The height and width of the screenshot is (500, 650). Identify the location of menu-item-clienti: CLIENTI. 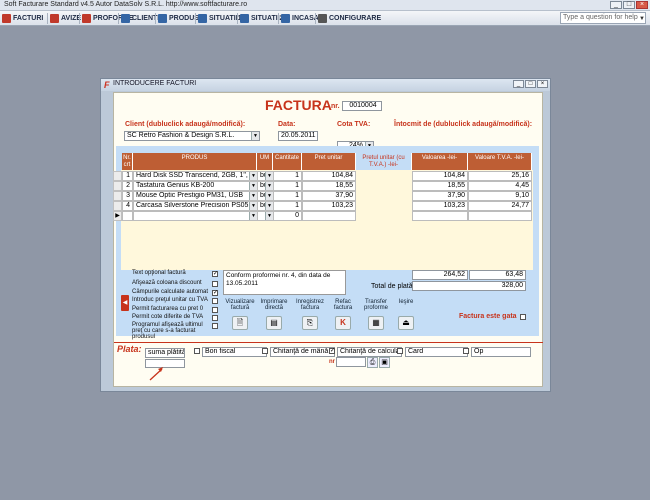
(140, 18).